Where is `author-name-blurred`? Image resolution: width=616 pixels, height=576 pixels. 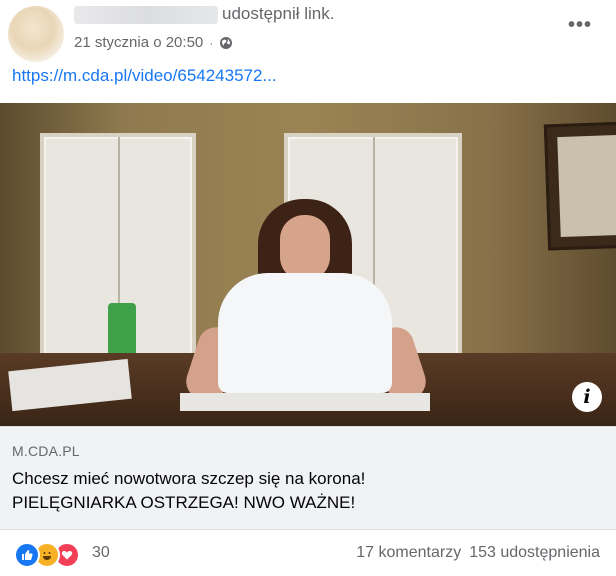
author-name-blurred is located at coordinates (146, 15).